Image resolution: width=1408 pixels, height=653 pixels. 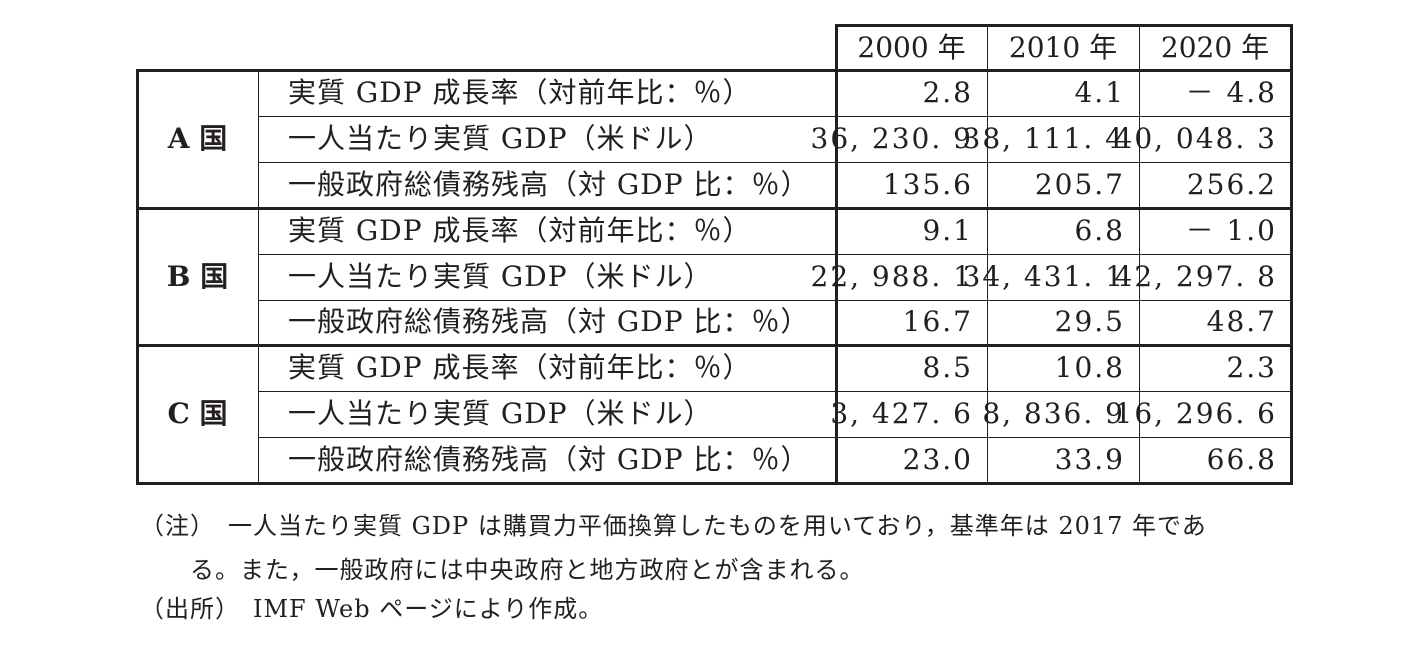 I want to click on column-divider-thick, so click(x=836, y=277).